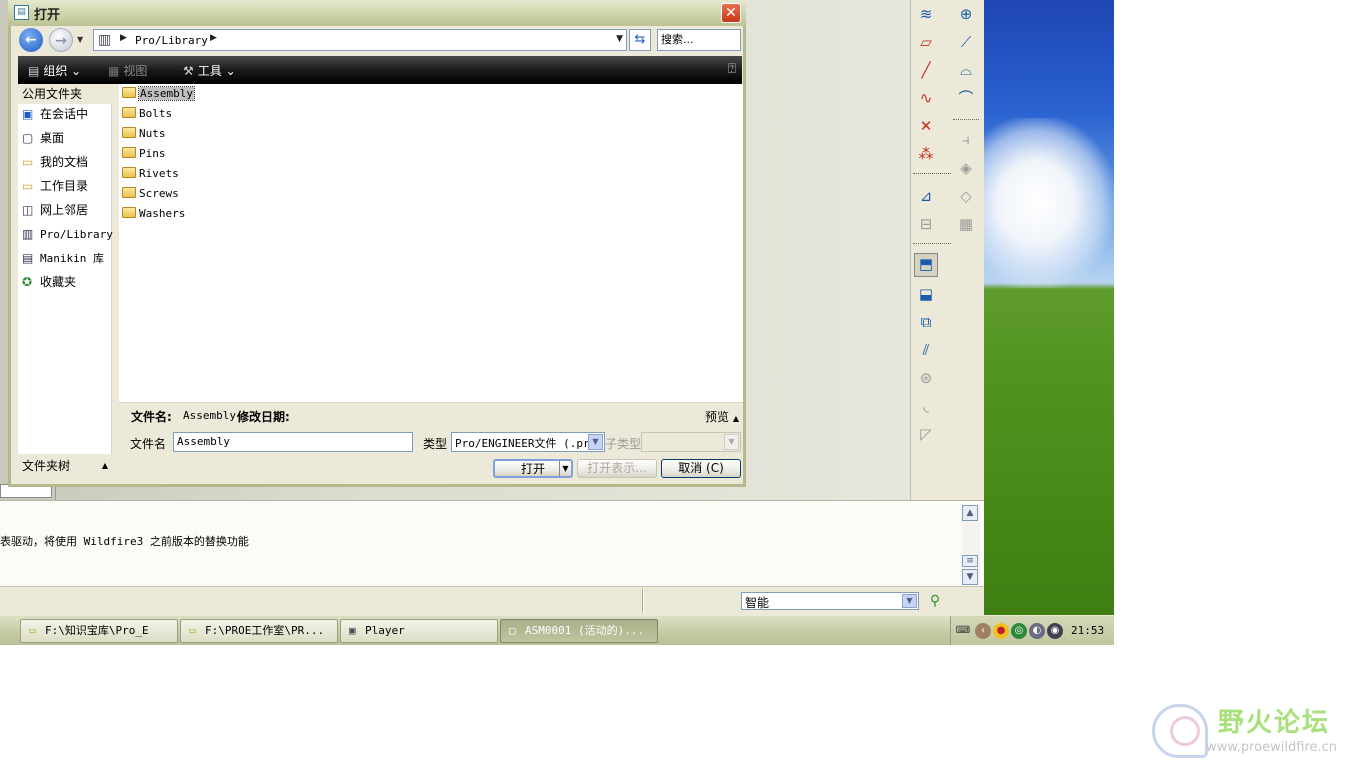  Describe the element at coordinates (46, 466) in the screenshot. I see `folder-tree-label: 文件夹树` at that location.